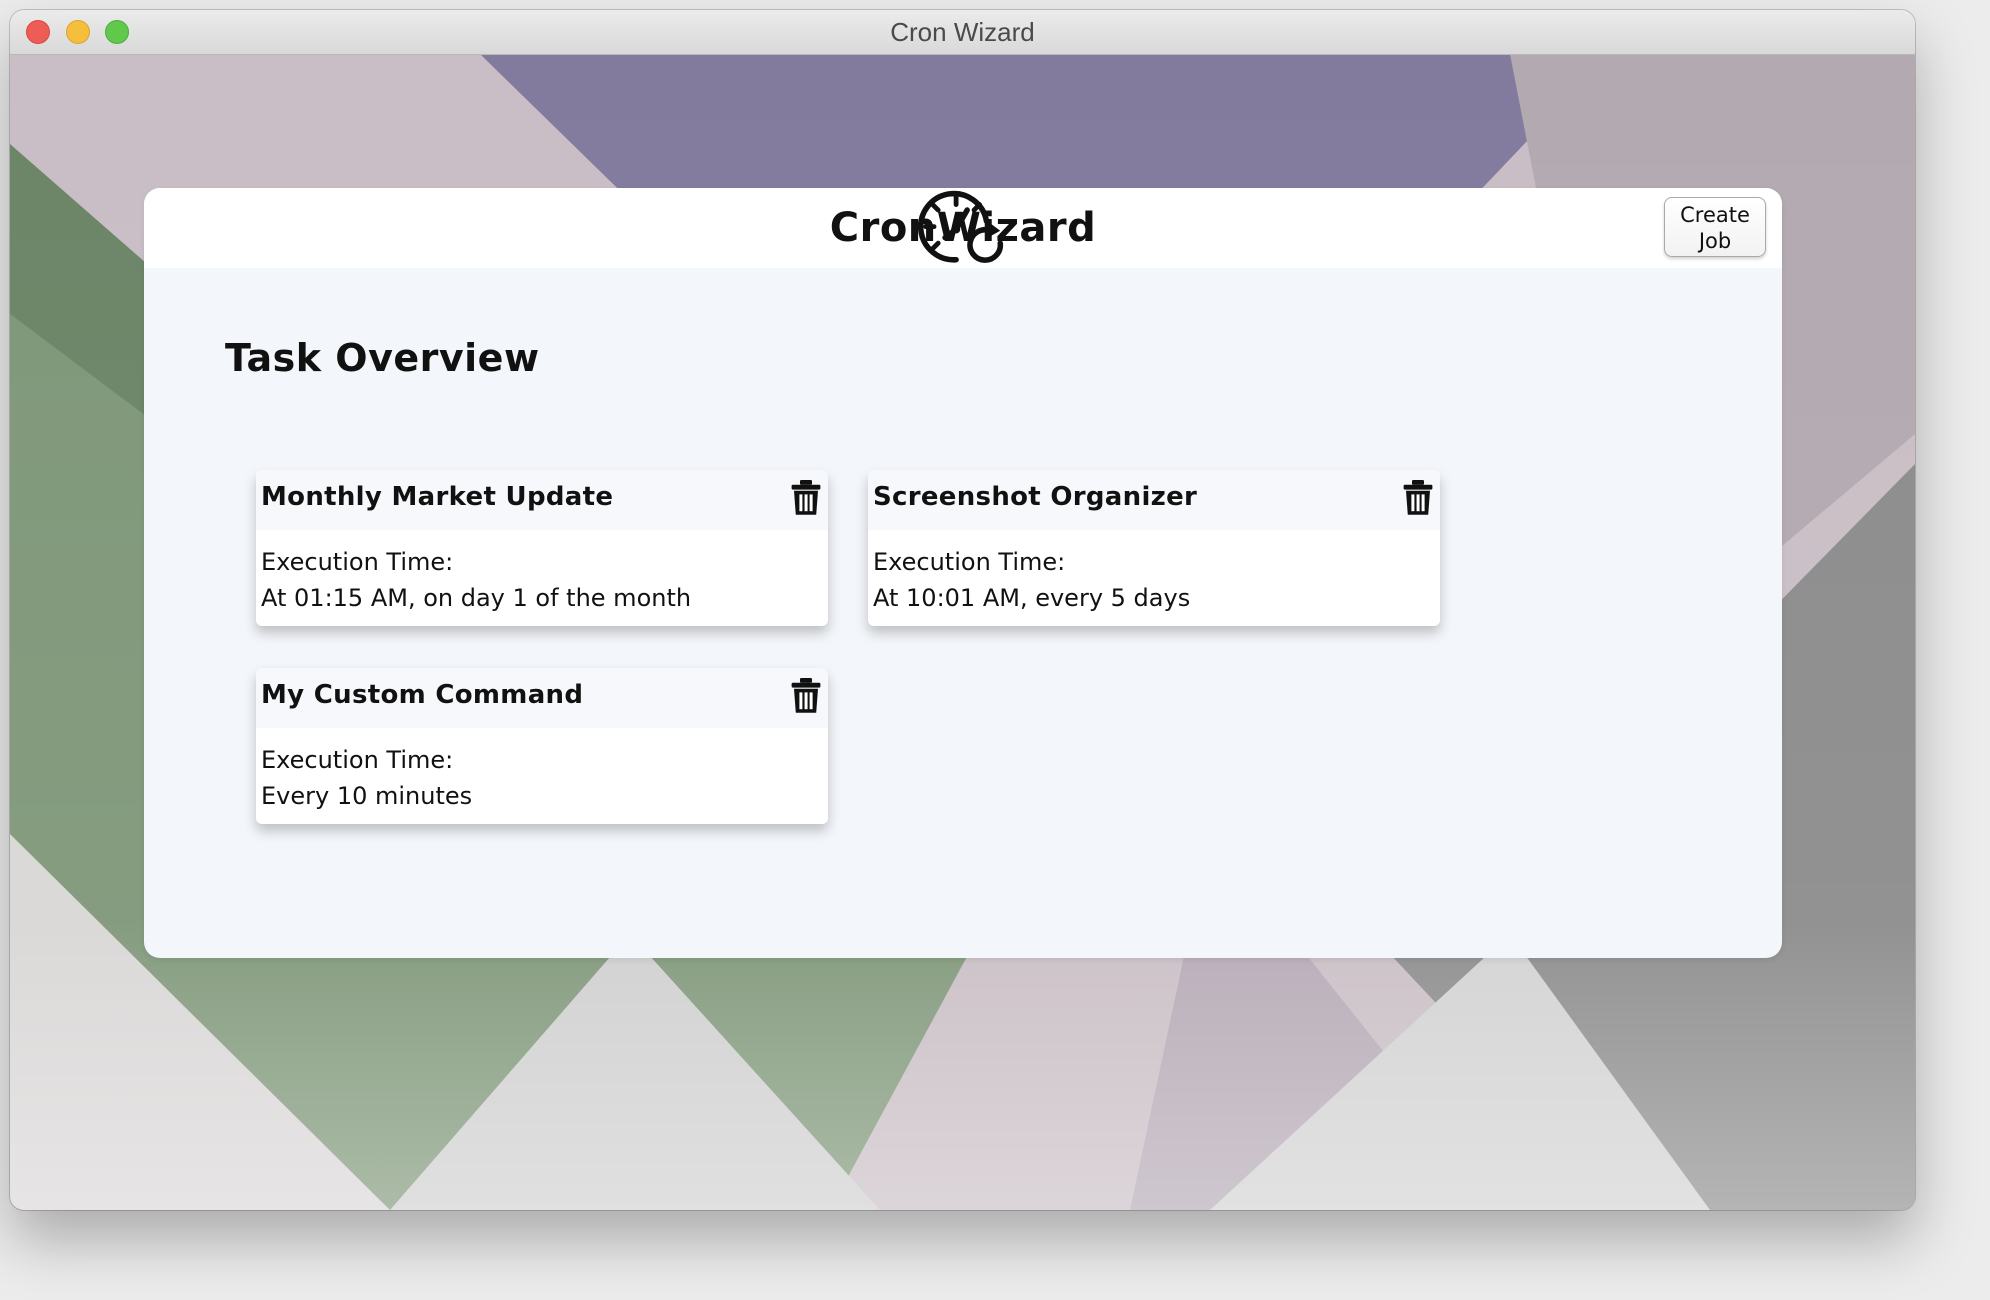 This screenshot has height=1300, width=1990. I want to click on create-job-label-line2: Job, so click(1715, 241).